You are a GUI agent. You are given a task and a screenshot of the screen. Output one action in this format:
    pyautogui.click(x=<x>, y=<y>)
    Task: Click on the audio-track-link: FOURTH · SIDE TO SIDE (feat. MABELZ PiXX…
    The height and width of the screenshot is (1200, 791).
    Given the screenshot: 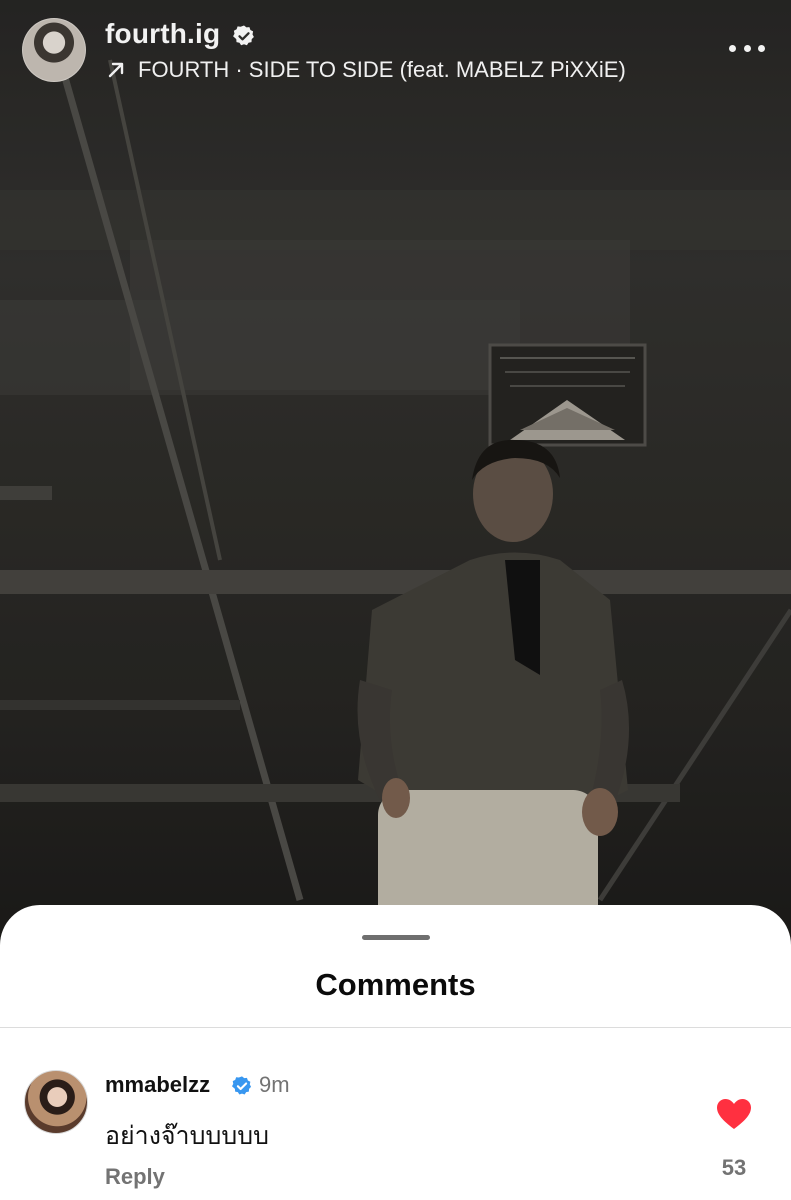 What is the action you would take?
    pyautogui.click(x=366, y=70)
    